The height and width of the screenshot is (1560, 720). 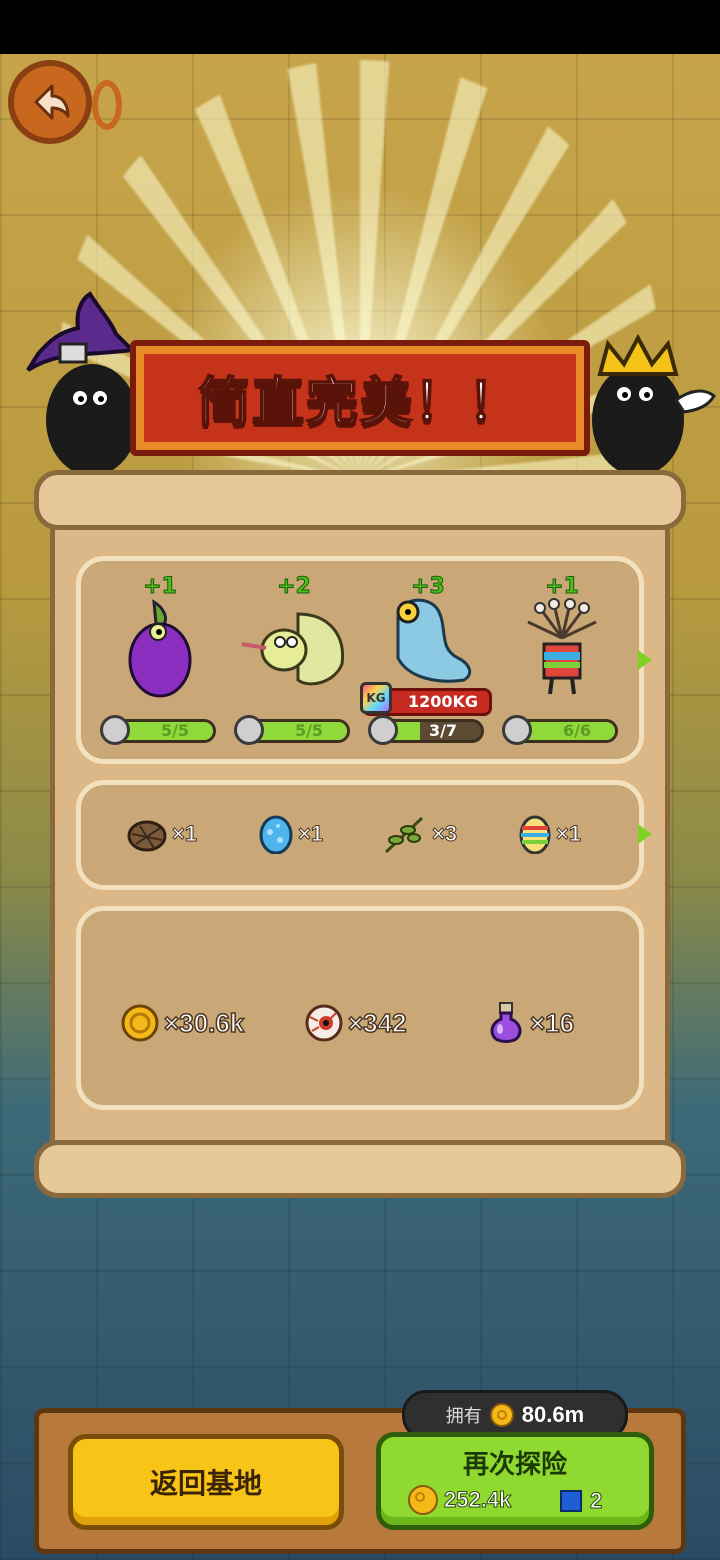 I want to click on rainbow-egg-icon, so click(x=535, y=834).